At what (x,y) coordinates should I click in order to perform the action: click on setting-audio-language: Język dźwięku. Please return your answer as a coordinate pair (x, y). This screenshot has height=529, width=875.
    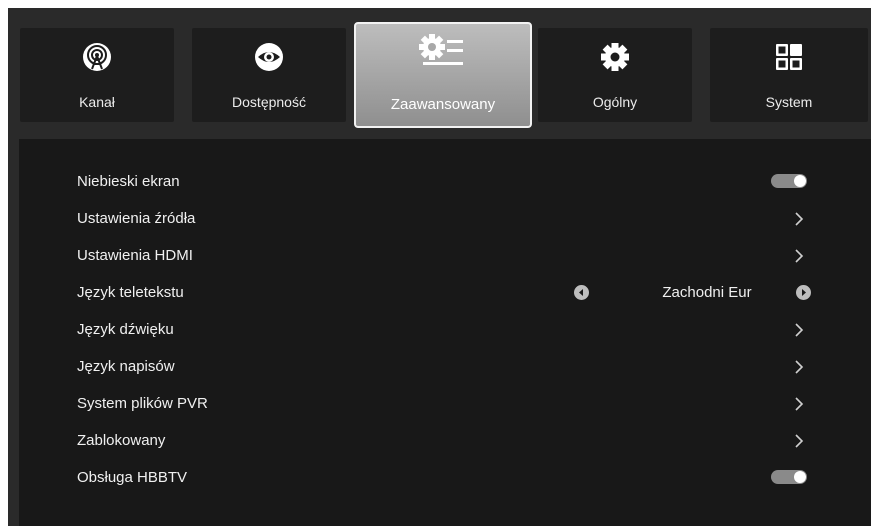
    Looking at the image, I should click on (442, 329).